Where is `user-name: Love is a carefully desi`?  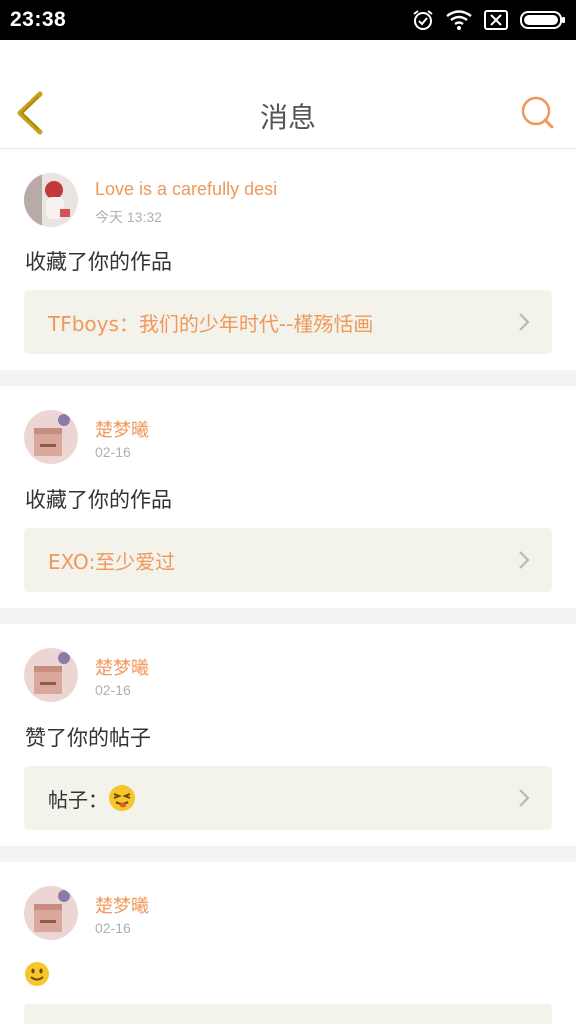 user-name: Love is a carefully desi is located at coordinates (186, 189).